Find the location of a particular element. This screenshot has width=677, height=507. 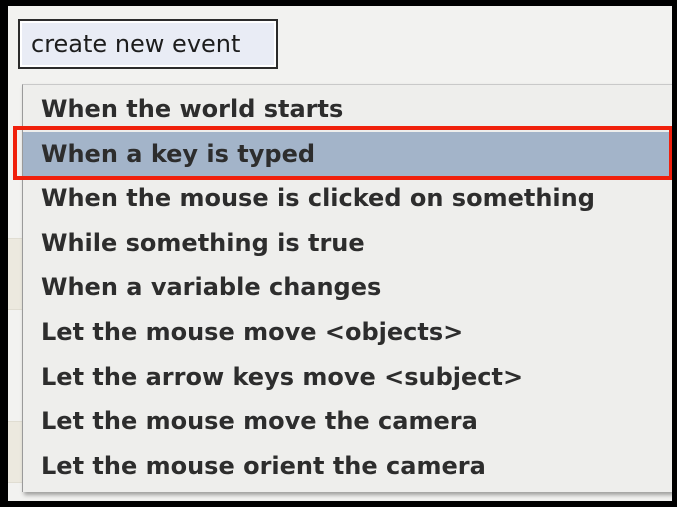

create-new-event-button: create new event is located at coordinates (148, 44).